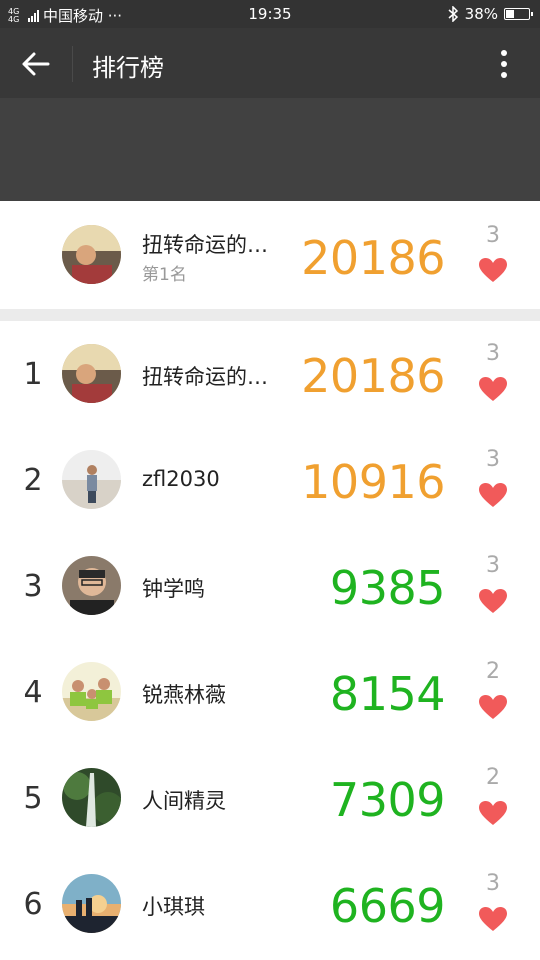 This screenshot has height=960, width=540. Describe the element at coordinates (373, 258) in the screenshot. I see `my-steps: 20186` at that location.